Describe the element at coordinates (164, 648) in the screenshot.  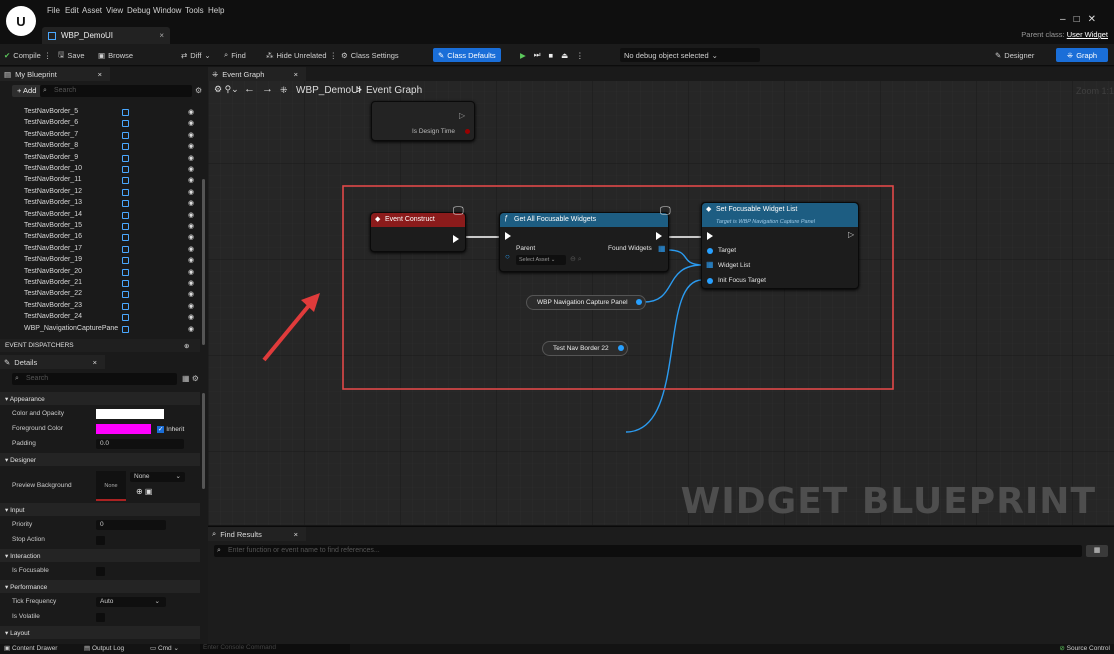
I see `cmd-button: ▭ Cmd ⌄` at that location.